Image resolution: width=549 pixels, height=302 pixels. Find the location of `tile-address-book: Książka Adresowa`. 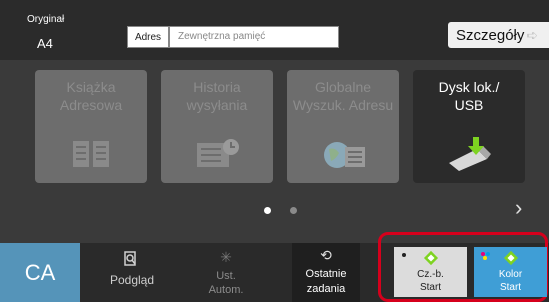

tile-address-book: Książka Adresowa is located at coordinates (91, 126).